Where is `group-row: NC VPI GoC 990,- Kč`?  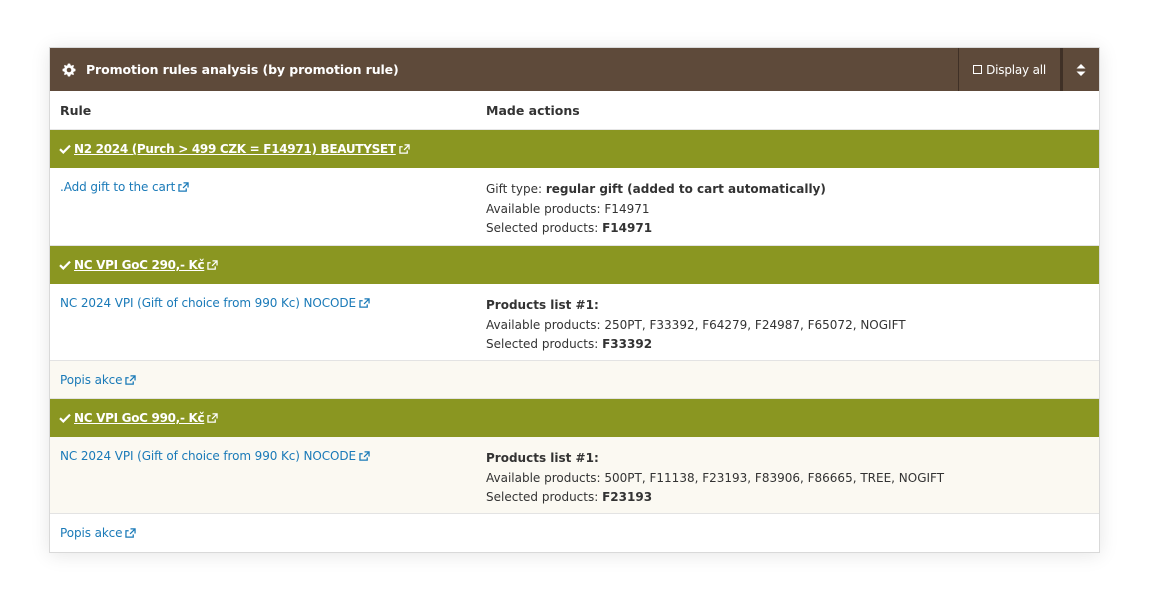
group-row: NC VPI GoC 990,- Kč is located at coordinates (574, 418).